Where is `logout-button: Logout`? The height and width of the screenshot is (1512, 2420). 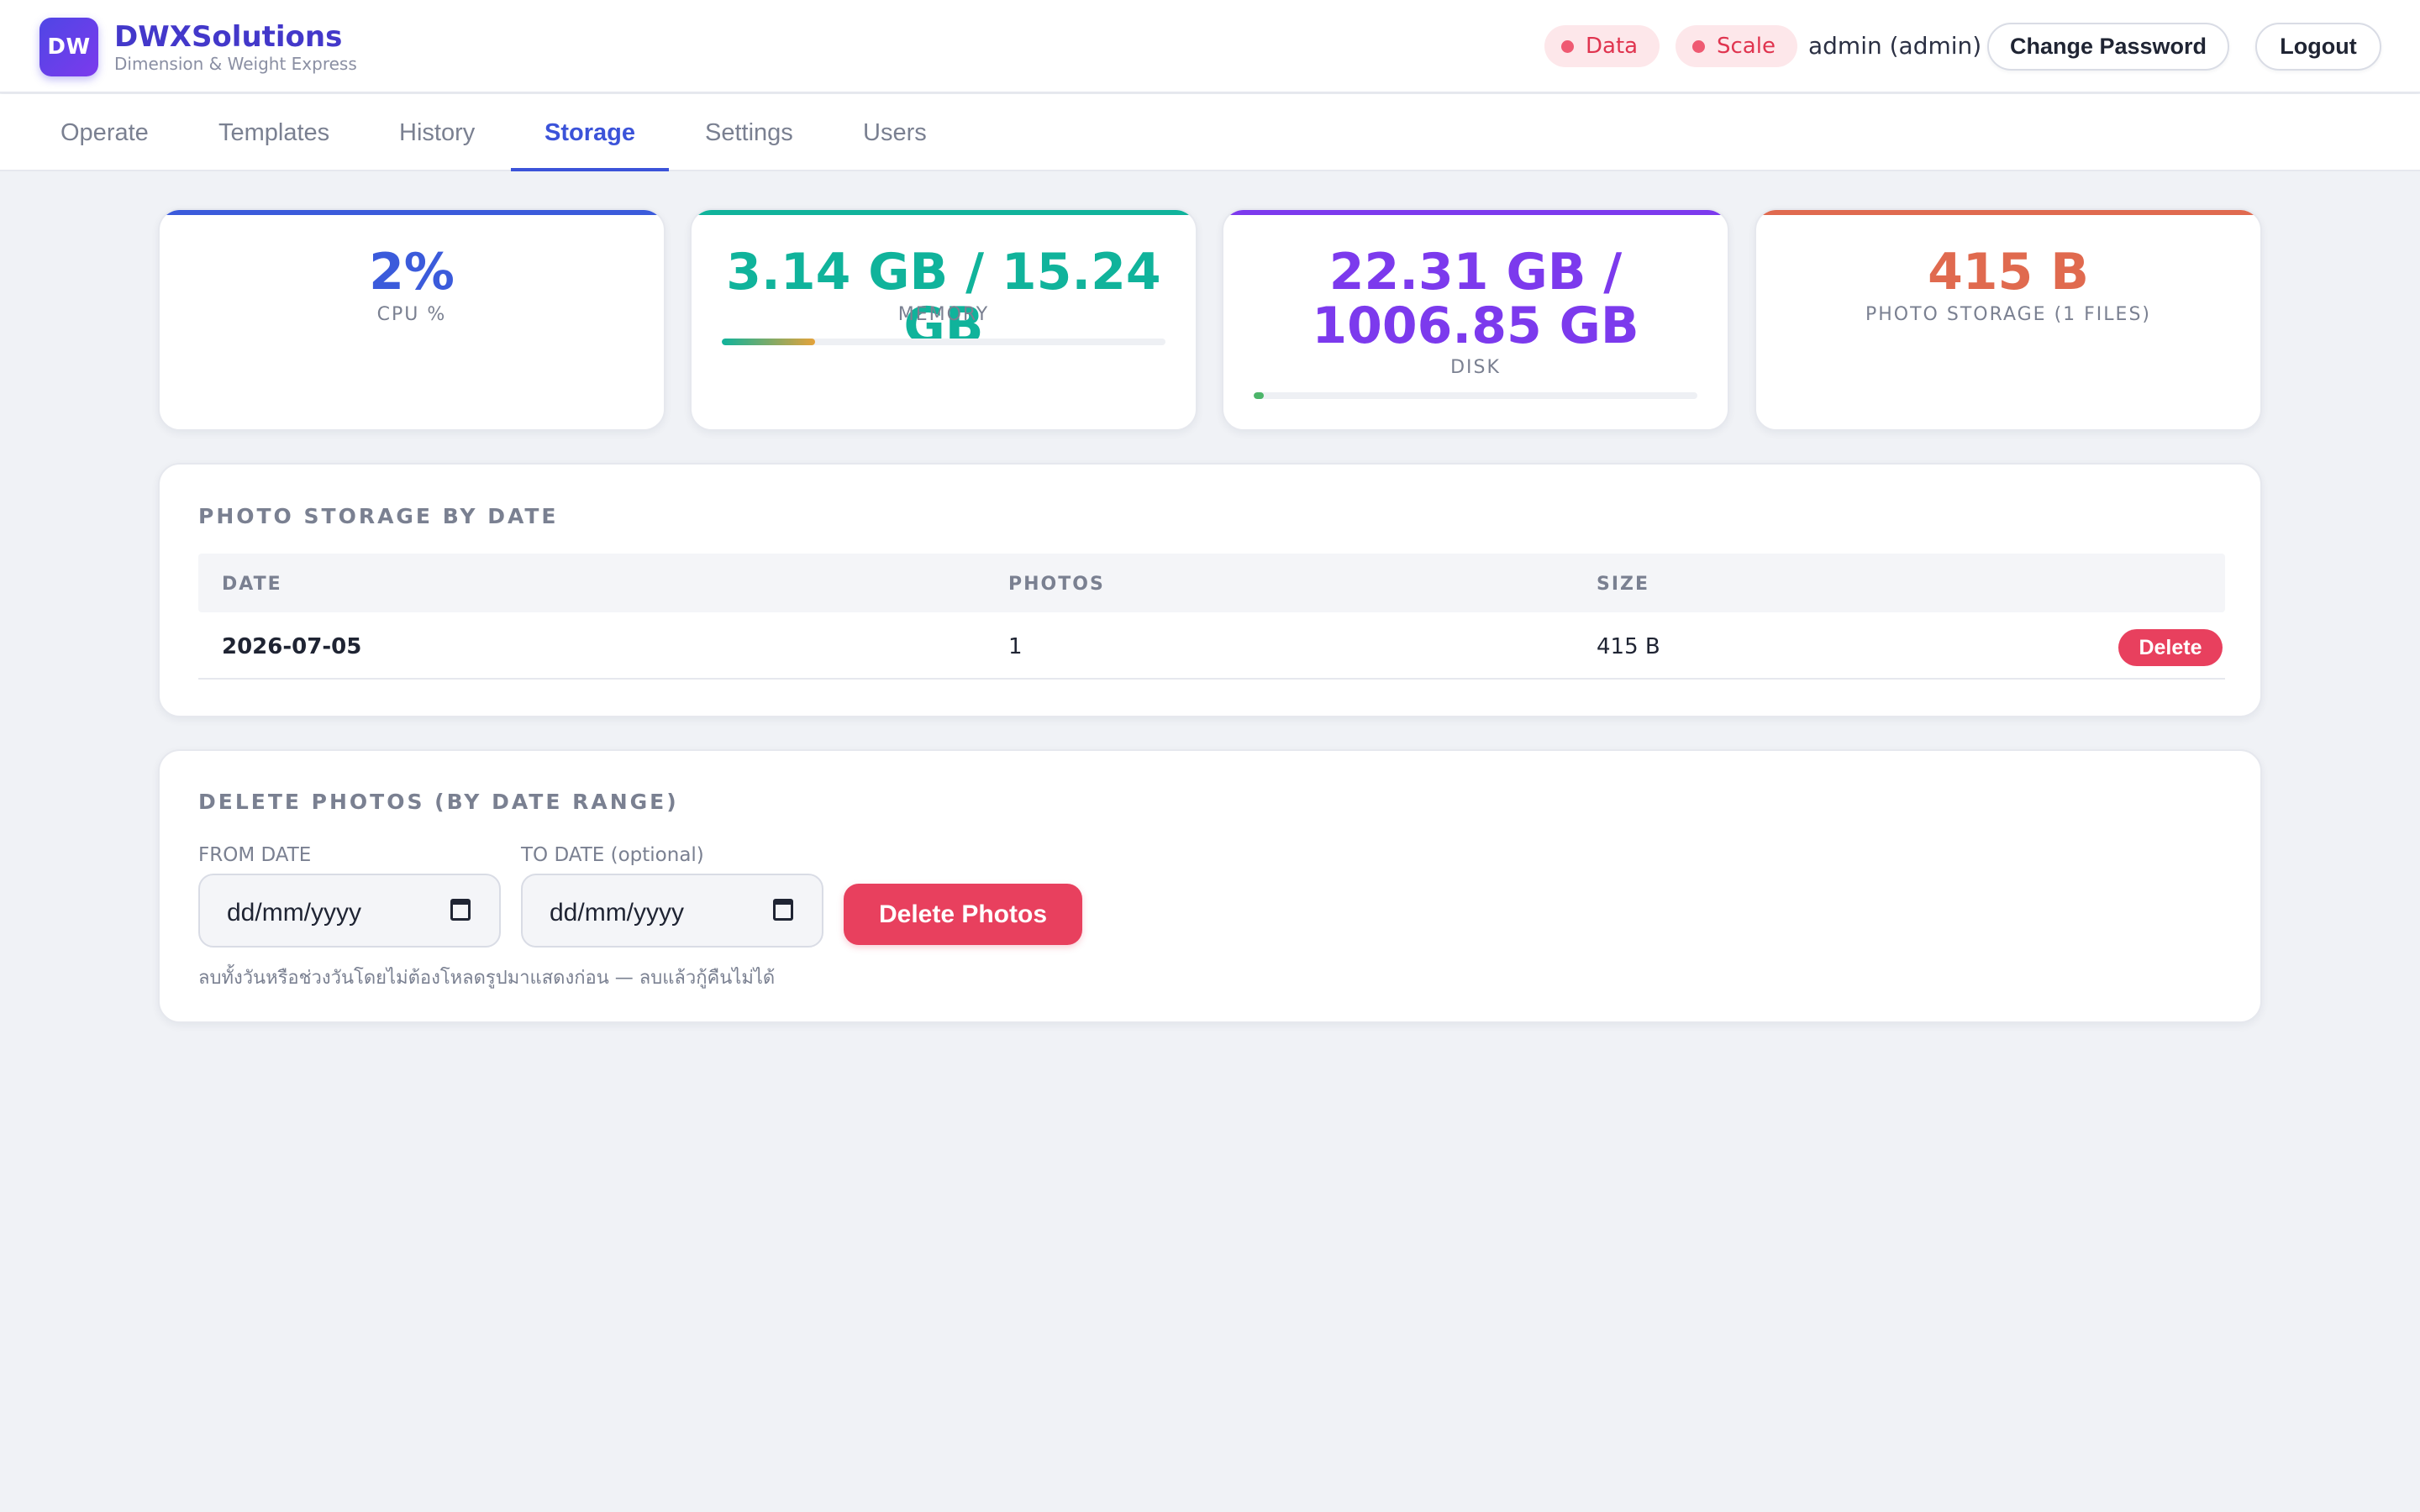 logout-button: Logout is located at coordinates (2318, 47).